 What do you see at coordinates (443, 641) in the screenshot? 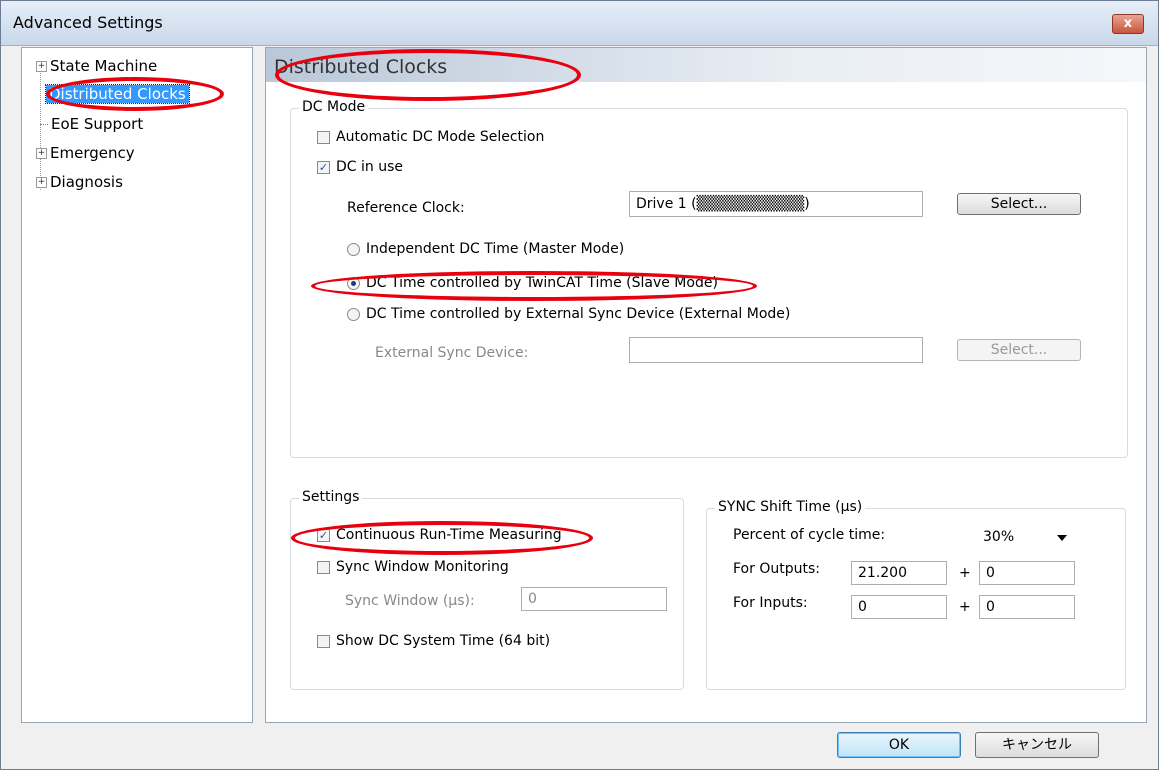
I see `checkbox-label: Show DC System Time (64 bit)` at bounding box center [443, 641].